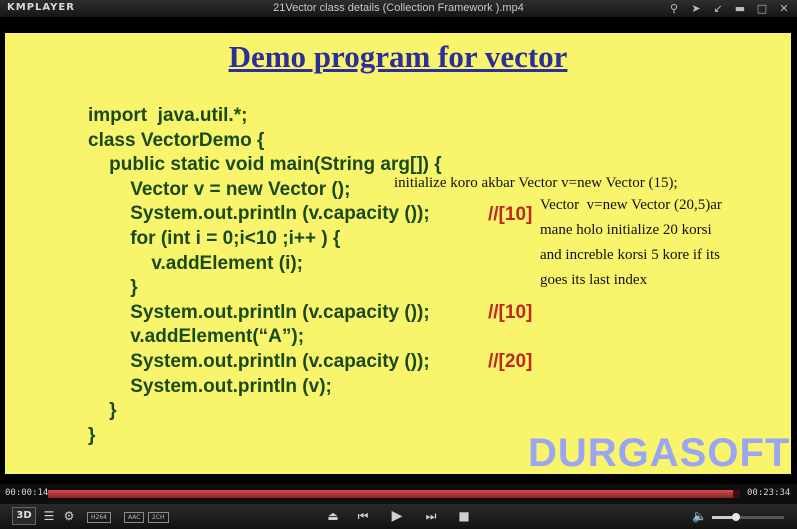 Image resolution: width=797 pixels, height=529 pixels. What do you see at coordinates (176, 140) in the screenshot?
I see `code-line: class VectorDemo {` at bounding box center [176, 140].